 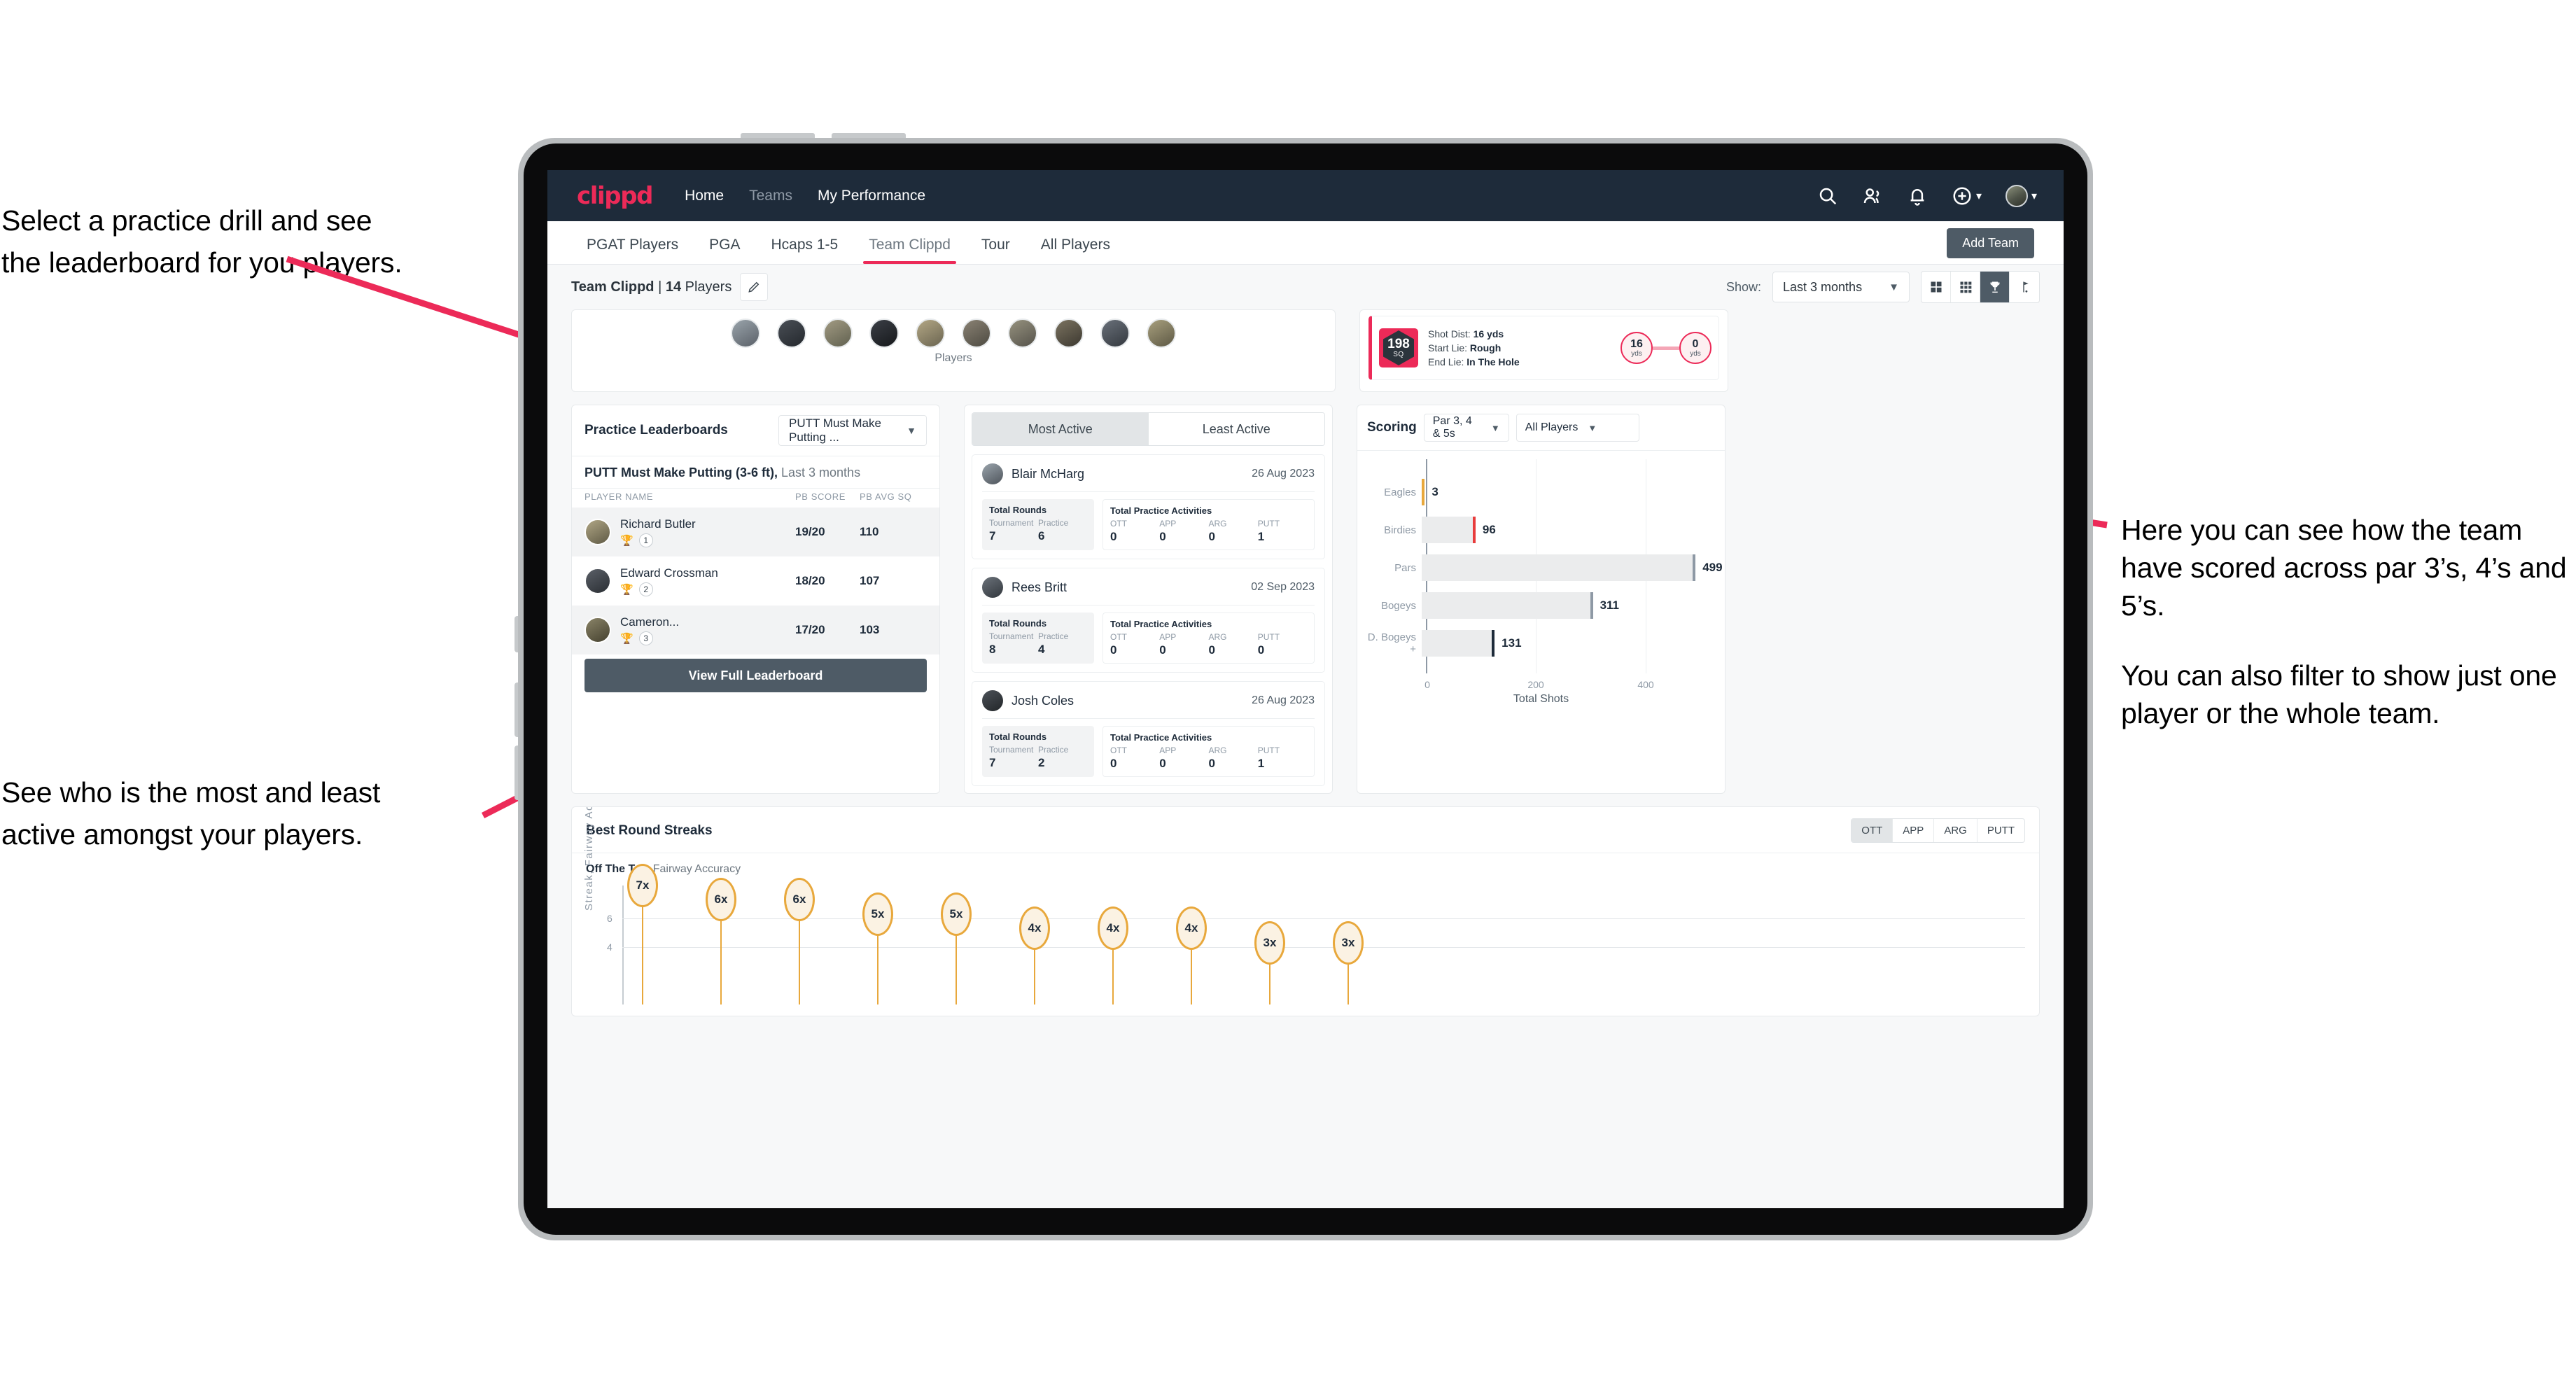 What do you see at coordinates (2000, 830) in the screenshot?
I see `toggle-putt: PUTT` at bounding box center [2000, 830].